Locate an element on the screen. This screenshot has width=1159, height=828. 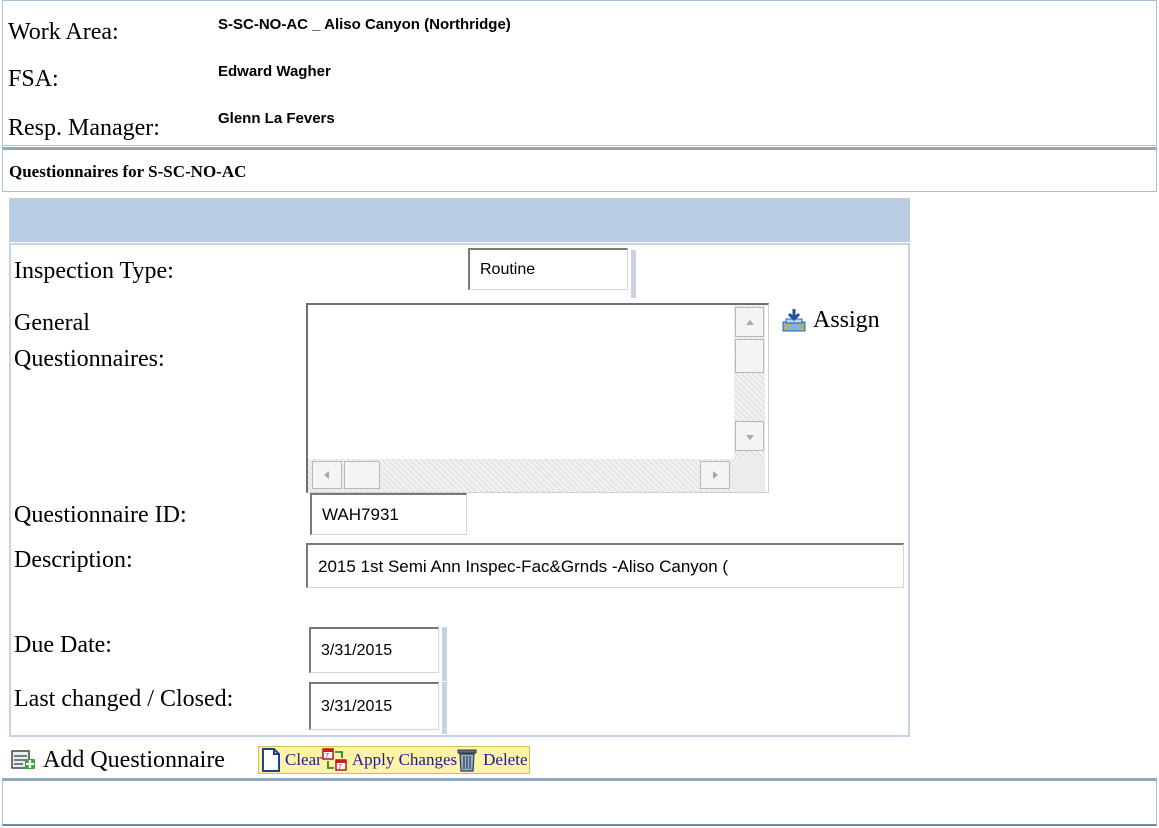
inspection-type-value: Routine is located at coordinates (508, 269).